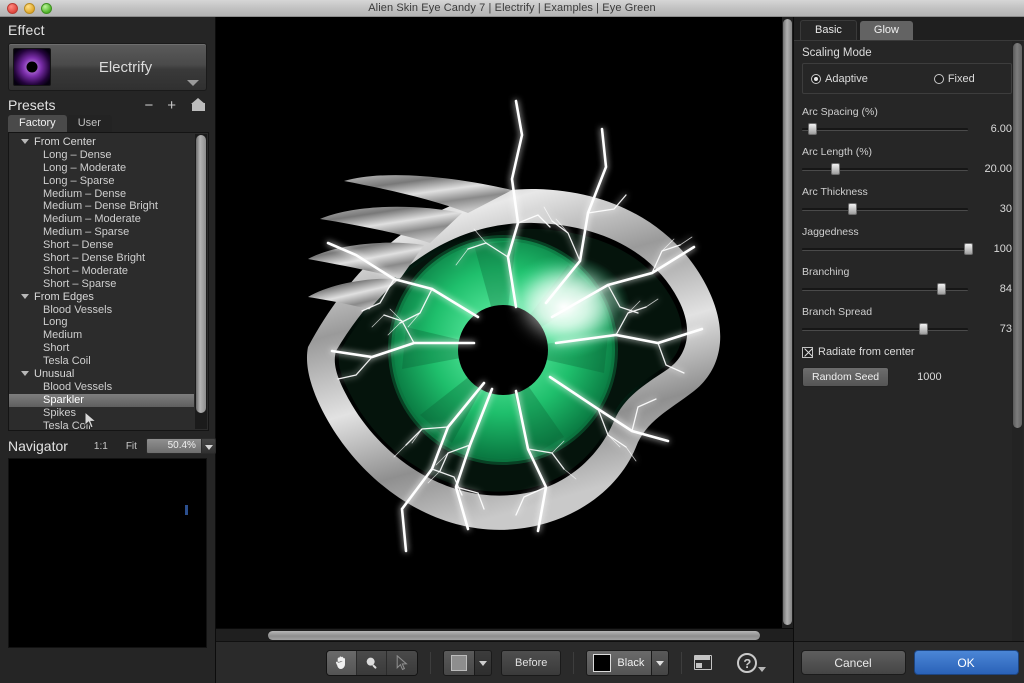 The width and height of the screenshot is (1024, 683). I want to click on settings-scrollbar-thumb, so click(1017, 235).